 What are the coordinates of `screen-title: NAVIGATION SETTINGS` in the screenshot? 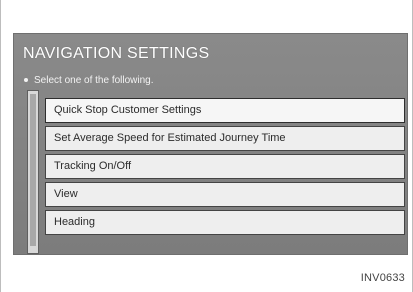 It's located at (116, 53).